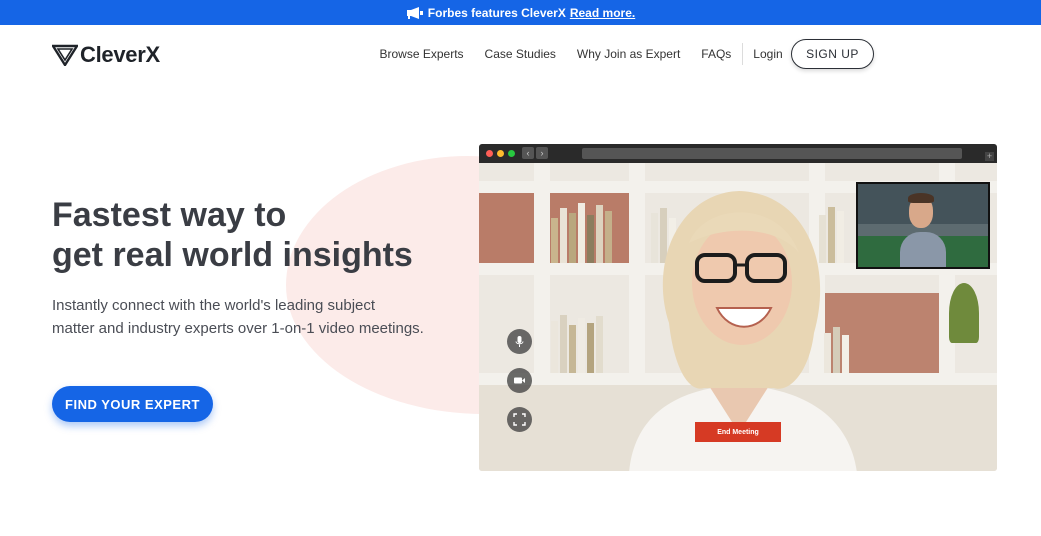  I want to click on fullscreen-icon, so click(519, 419).